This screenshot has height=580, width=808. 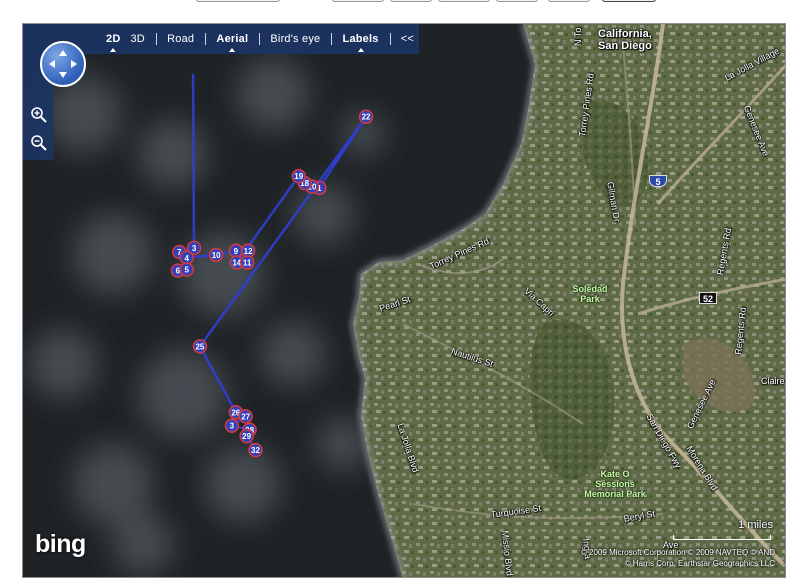 What do you see at coordinates (361, 39) in the screenshot?
I see `labels-toggle-button: Labels` at bounding box center [361, 39].